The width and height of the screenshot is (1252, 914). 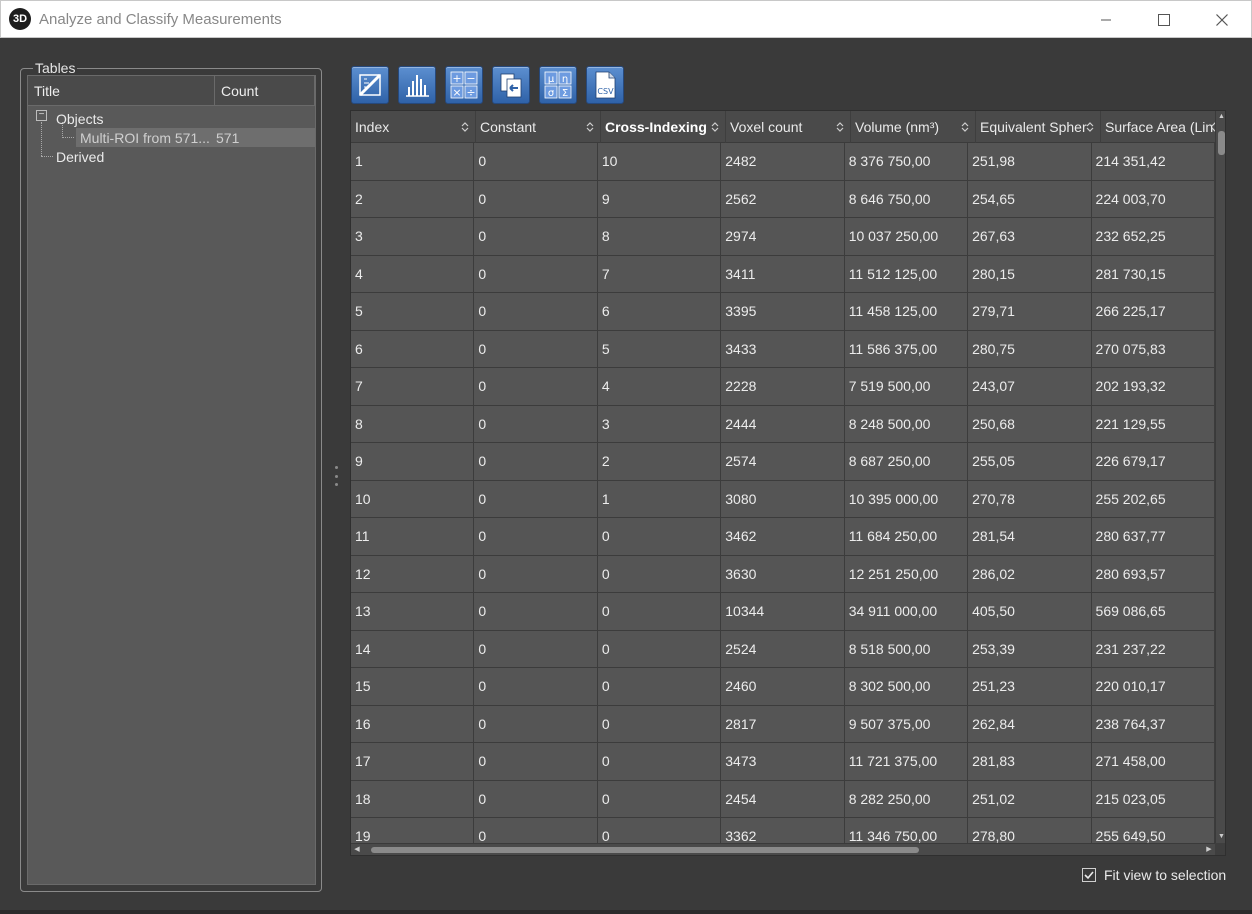 What do you see at coordinates (413, 573) in the screenshot?
I see `table-cell: 12` at bounding box center [413, 573].